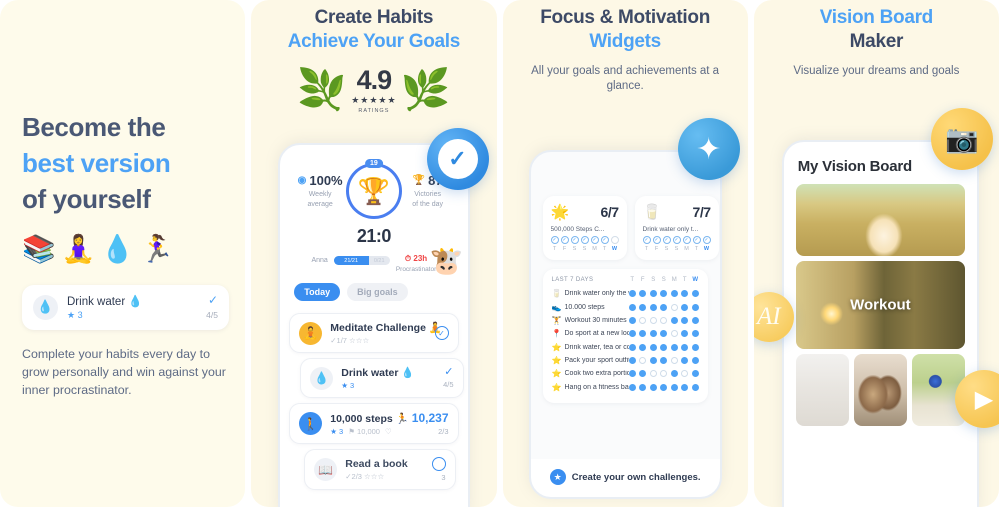 This screenshot has width=999, height=507. I want to click on habit-row-title: 10,000 steps 🏃, so click(369, 418).